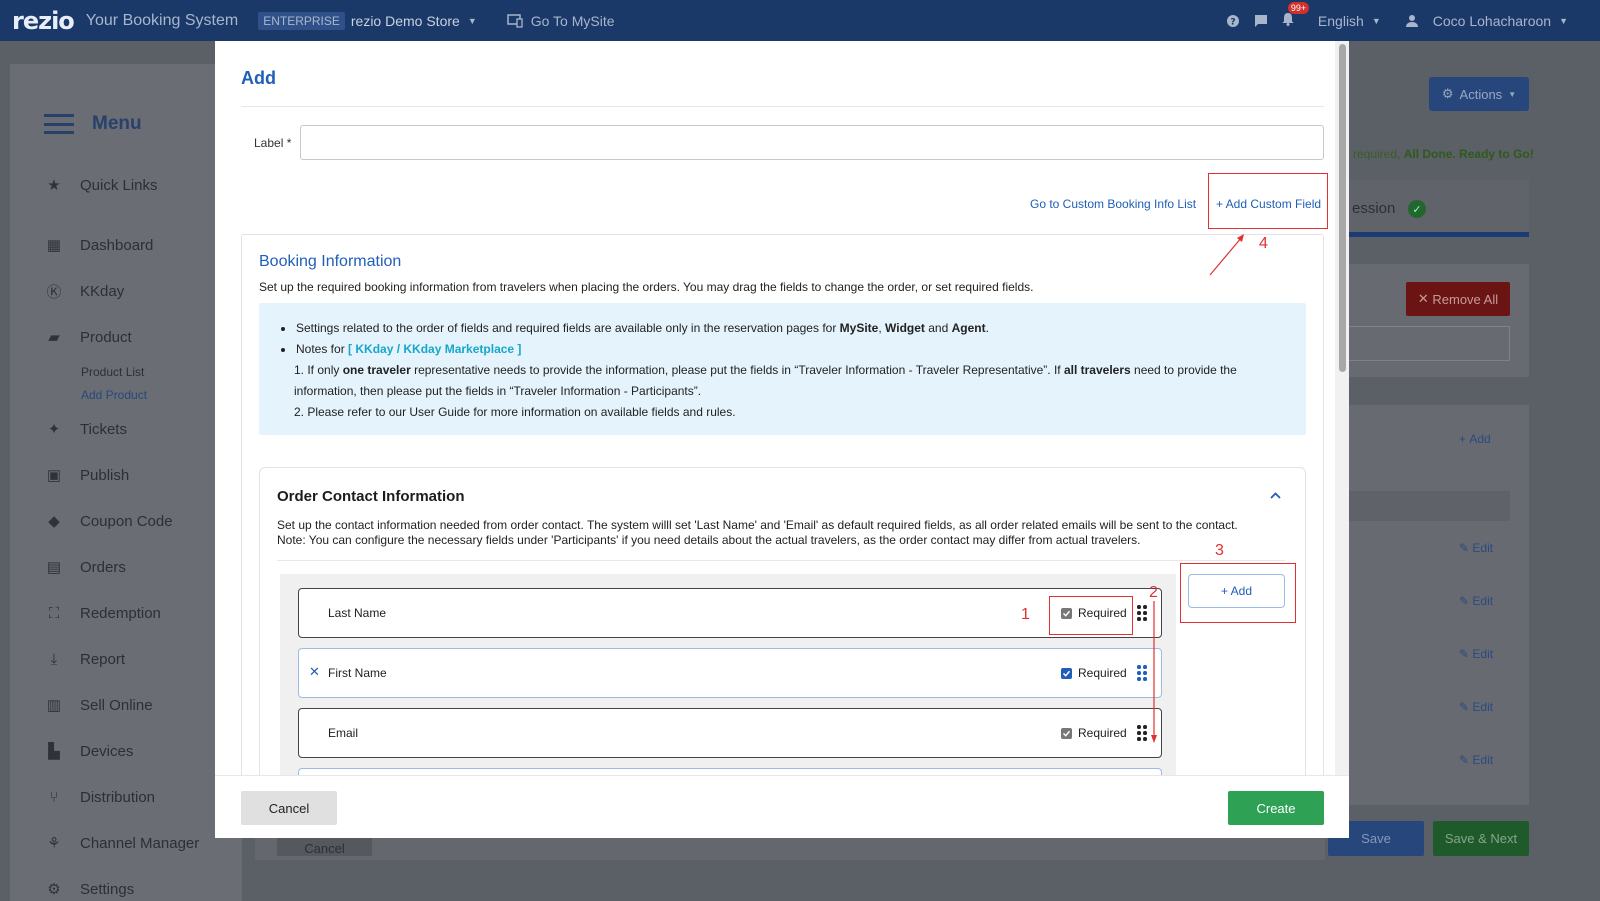 This screenshot has height=901, width=1600. What do you see at coordinates (54, 567) in the screenshot?
I see `document-icon: ▤` at bounding box center [54, 567].